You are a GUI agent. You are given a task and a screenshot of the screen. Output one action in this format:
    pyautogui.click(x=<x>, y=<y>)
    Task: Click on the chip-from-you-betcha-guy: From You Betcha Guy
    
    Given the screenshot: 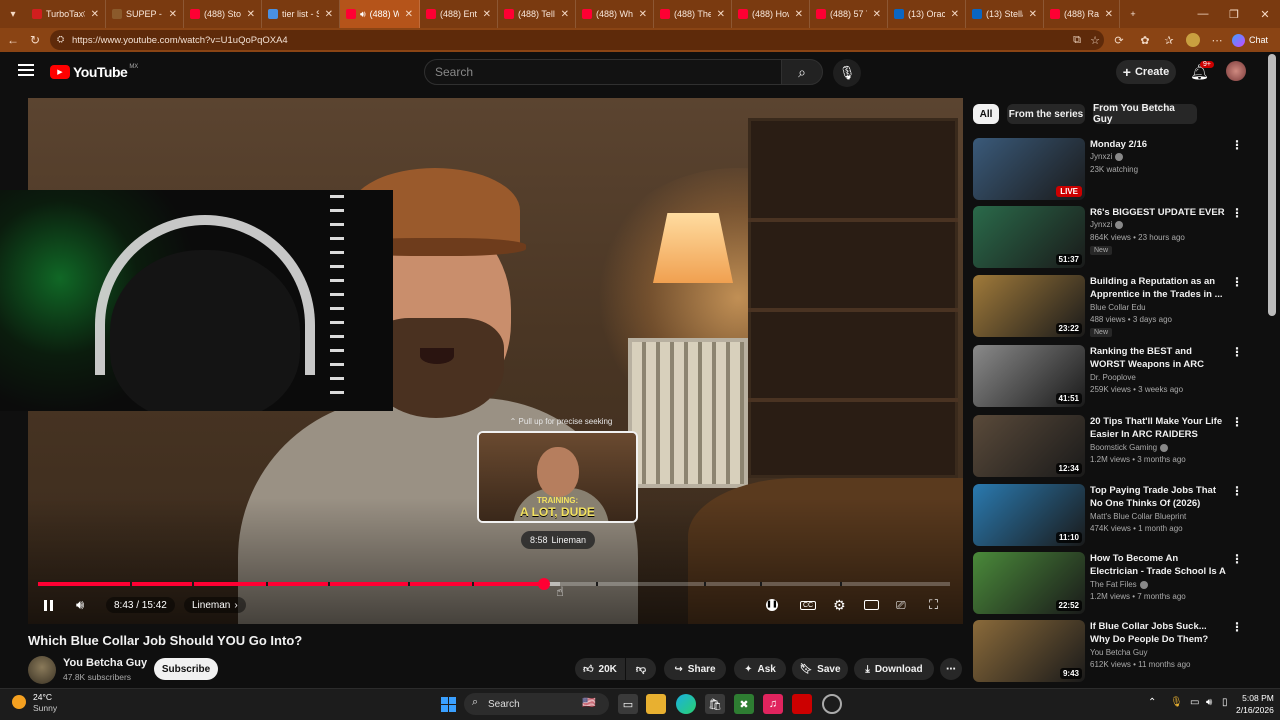 What is the action you would take?
    pyautogui.click(x=1145, y=114)
    